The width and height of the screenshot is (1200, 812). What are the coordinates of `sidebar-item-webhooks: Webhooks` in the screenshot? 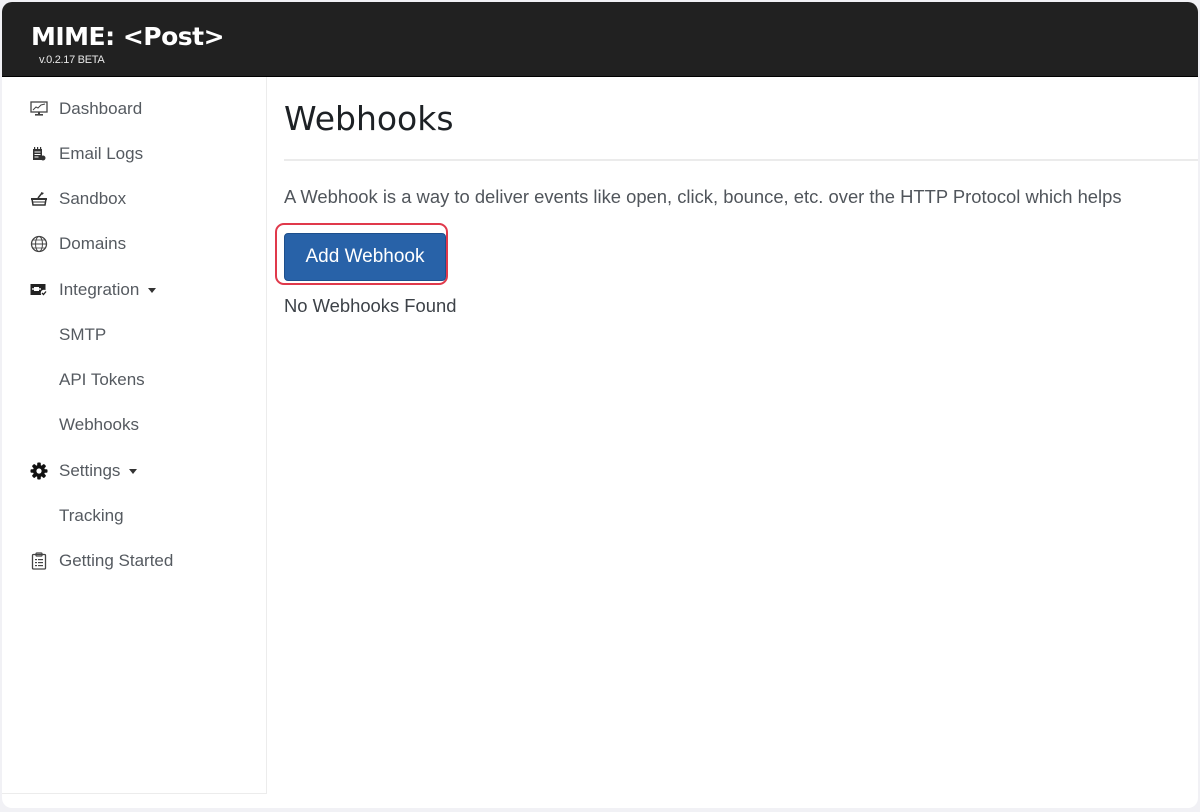 It's located at (134, 425).